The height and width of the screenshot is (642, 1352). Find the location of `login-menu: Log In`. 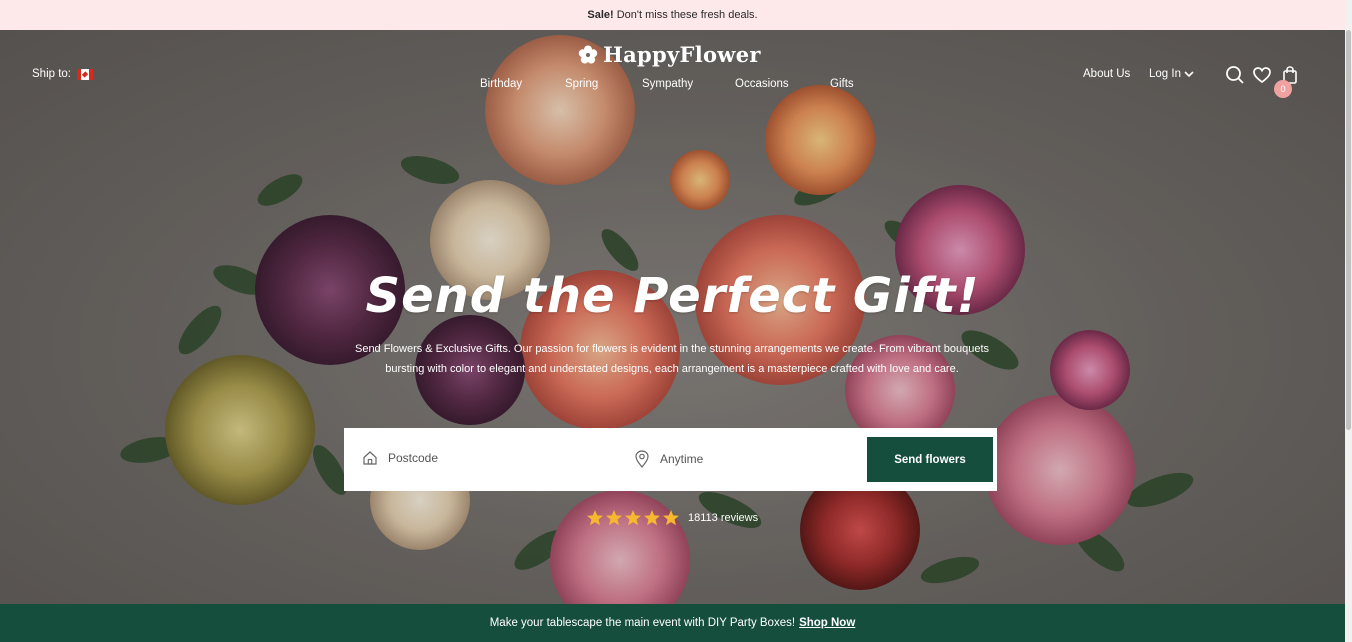

login-menu: Log In is located at coordinates (1172, 74).